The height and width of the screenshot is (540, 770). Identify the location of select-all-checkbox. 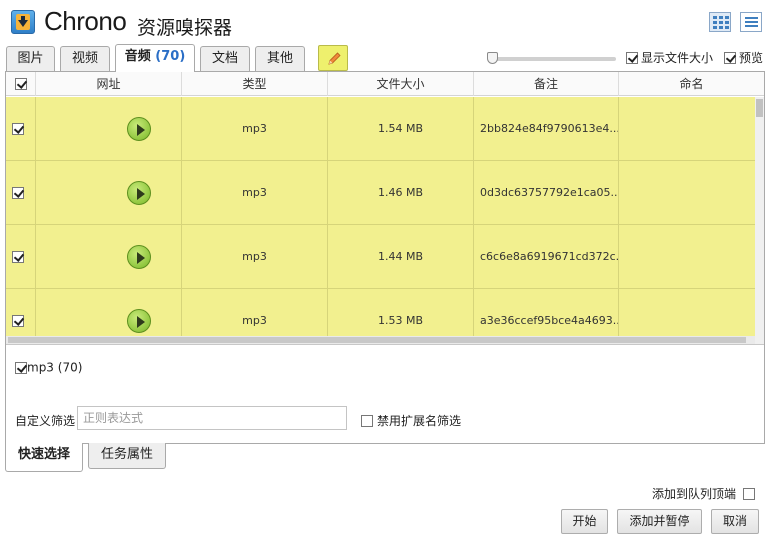
(20, 83).